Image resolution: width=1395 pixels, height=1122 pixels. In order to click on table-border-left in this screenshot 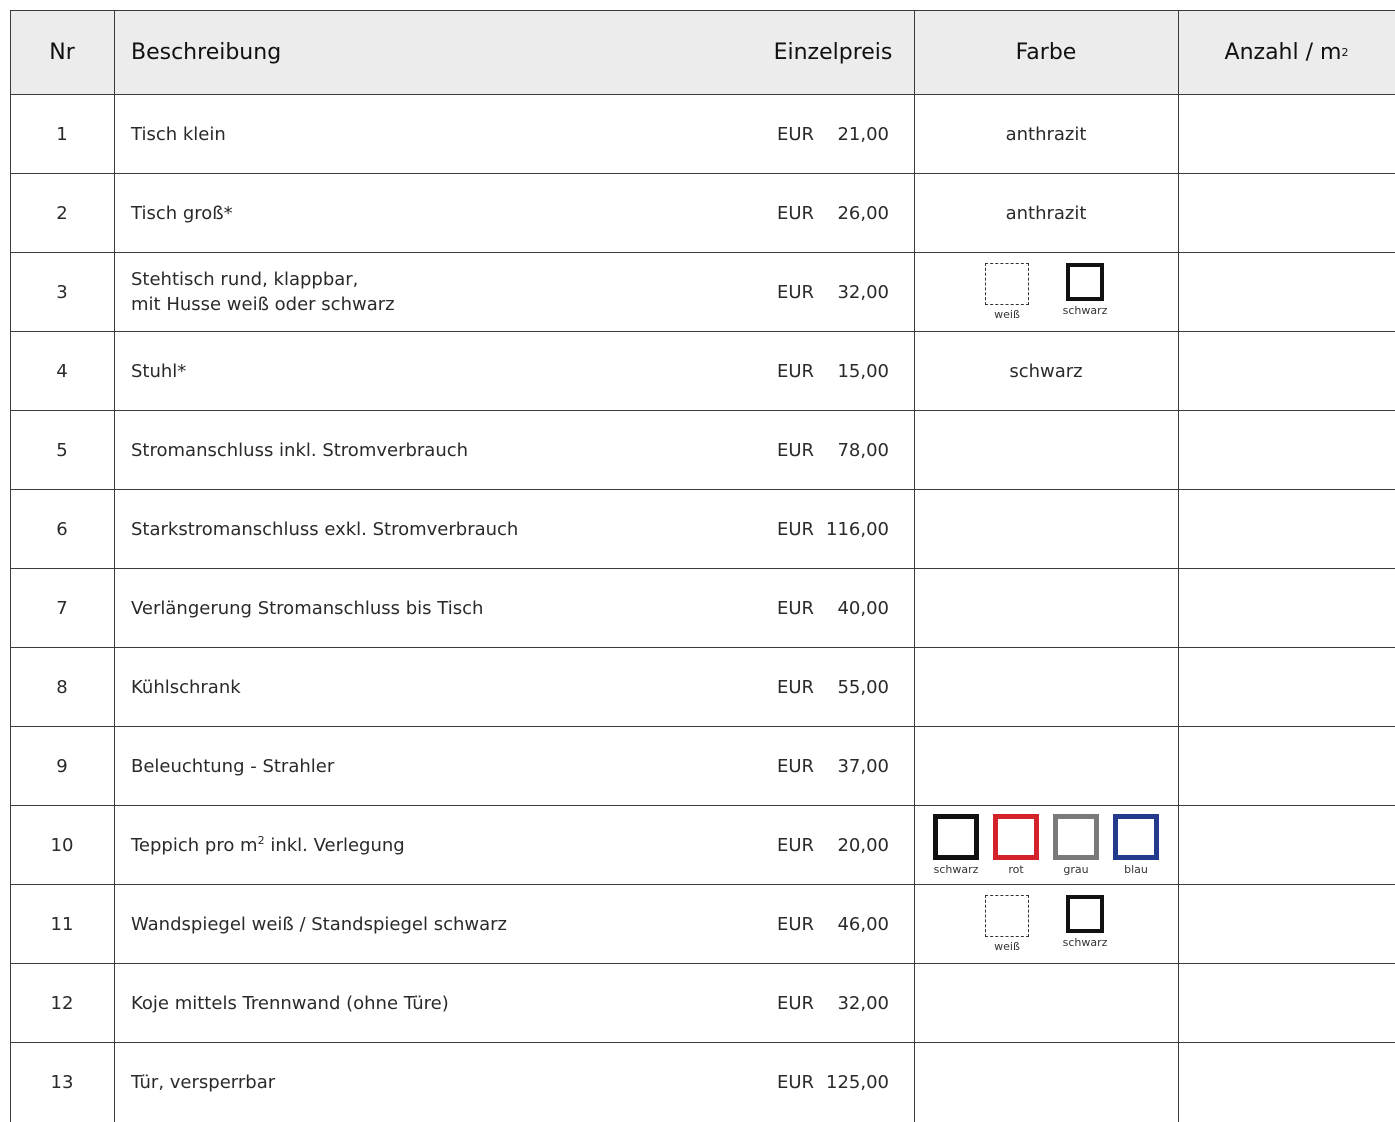, I will do `click(10, 566)`.